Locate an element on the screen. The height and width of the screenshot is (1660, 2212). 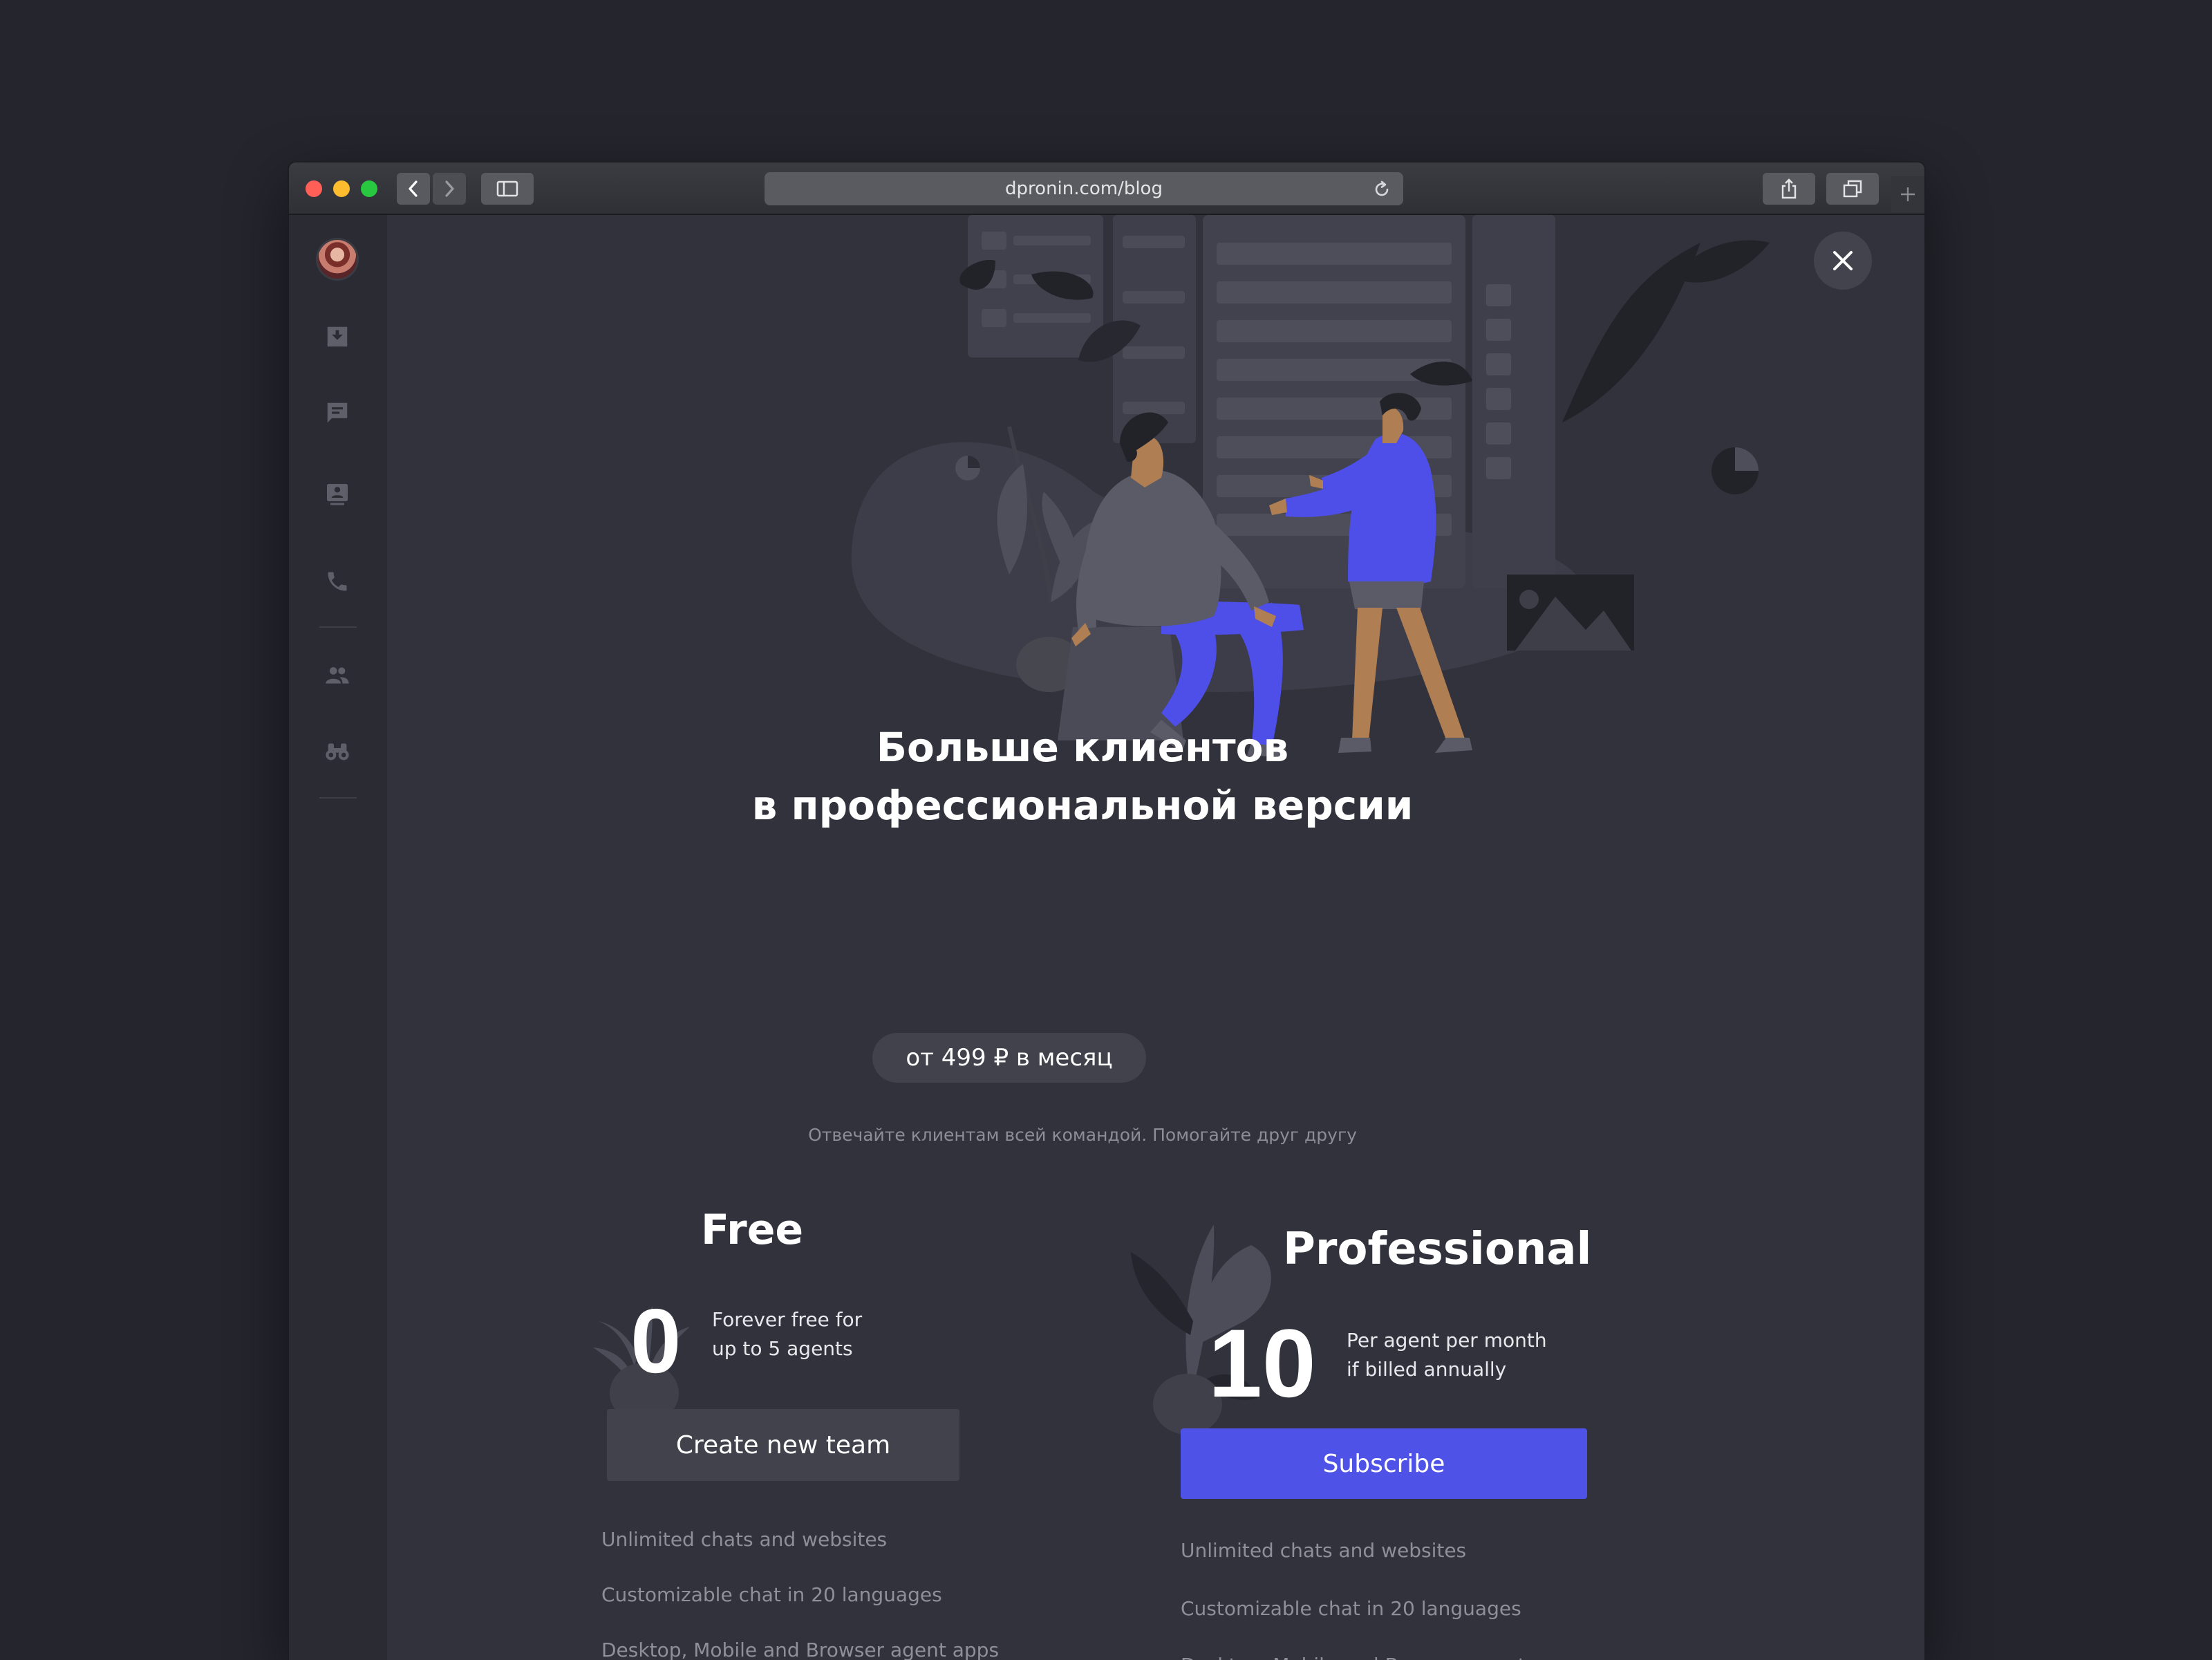
title-line-2: в профессиональной версии is located at coordinates (1082, 805).